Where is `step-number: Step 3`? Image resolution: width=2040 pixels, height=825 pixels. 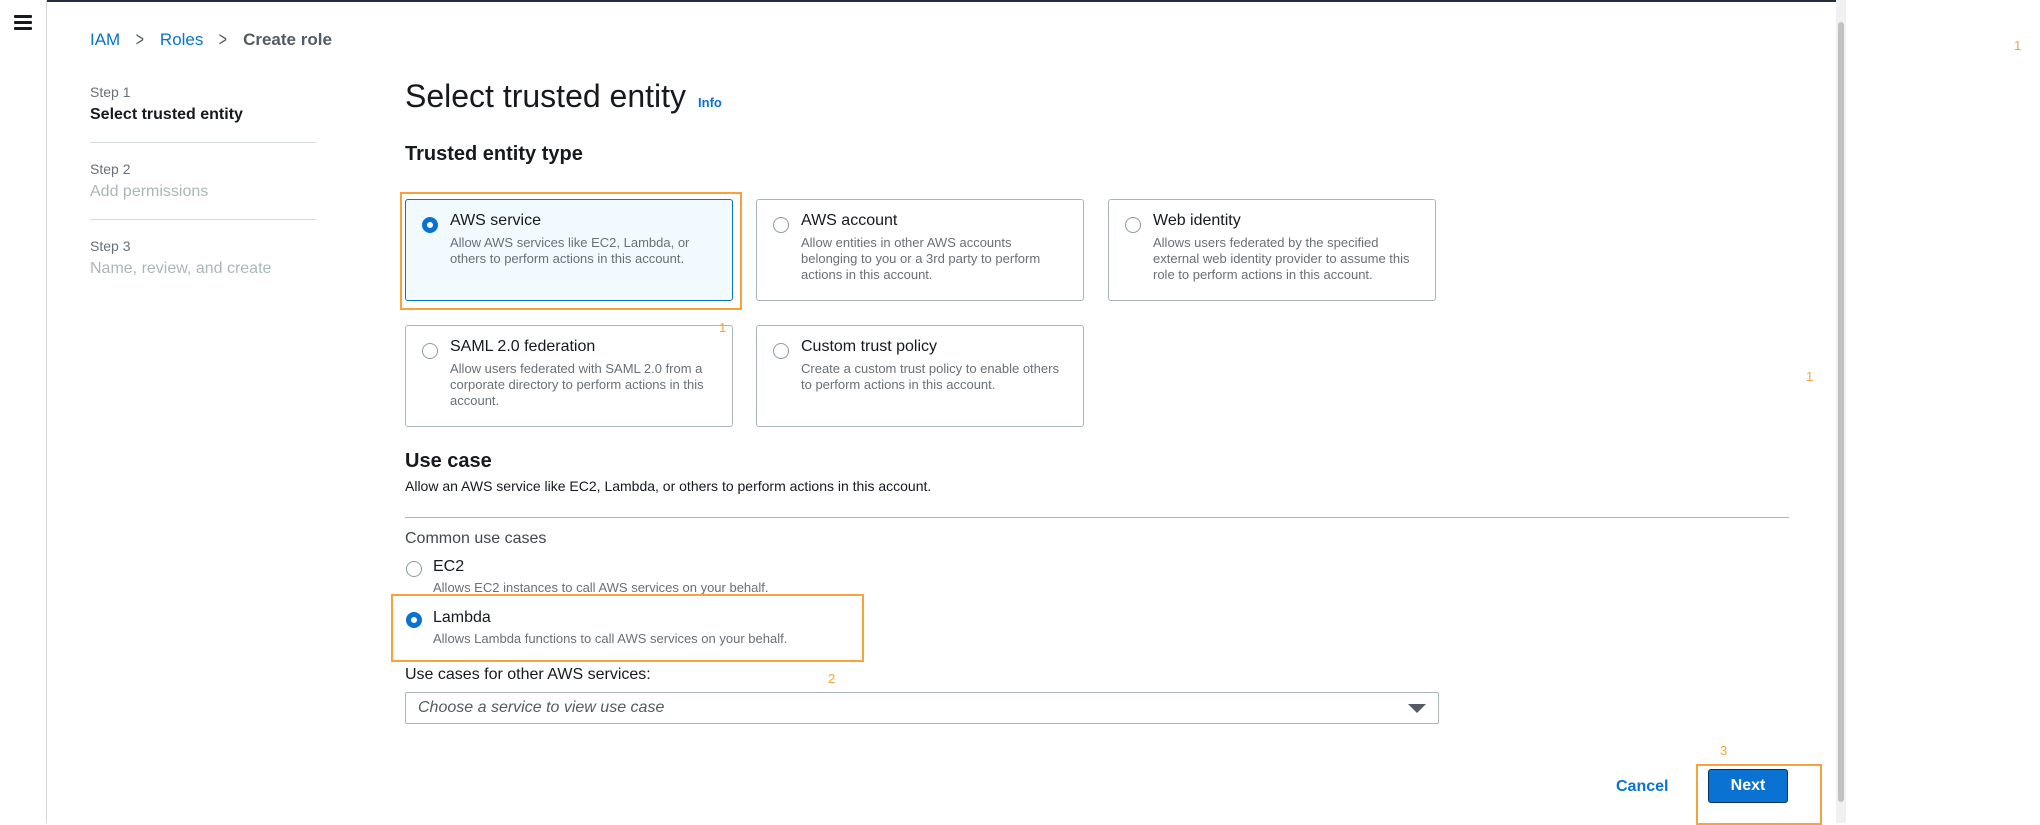 step-number: Step 3 is located at coordinates (110, 246).